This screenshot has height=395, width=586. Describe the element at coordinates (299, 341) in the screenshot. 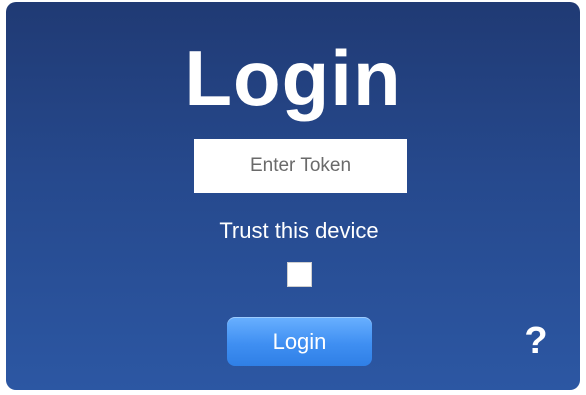

I see `login-button: Login` at that location.